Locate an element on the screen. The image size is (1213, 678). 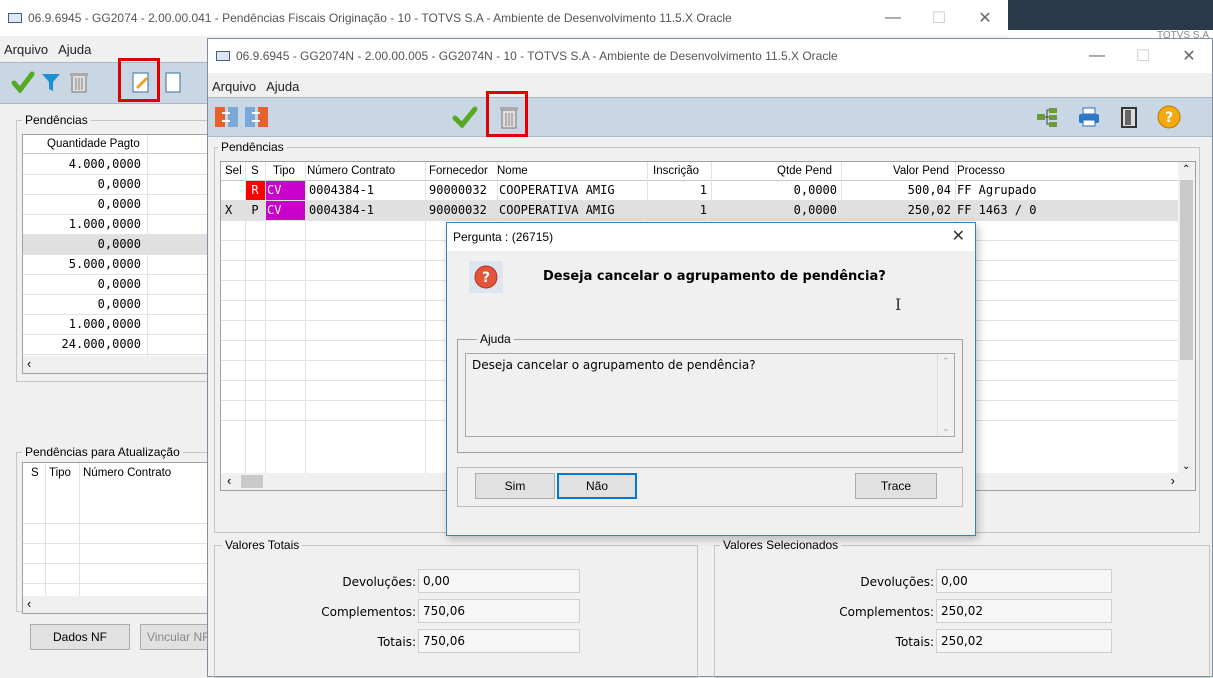
col-header-fornecedor: Fornecedor is located at coordinates (458, 171).